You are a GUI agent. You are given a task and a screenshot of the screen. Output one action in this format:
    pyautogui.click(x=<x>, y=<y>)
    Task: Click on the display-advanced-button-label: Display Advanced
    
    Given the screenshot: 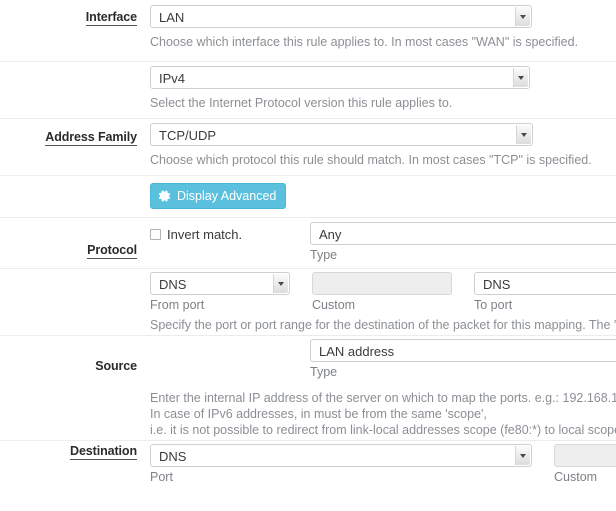 What is the action you would take?
    pyautogui.click(x=227, y=195)
    